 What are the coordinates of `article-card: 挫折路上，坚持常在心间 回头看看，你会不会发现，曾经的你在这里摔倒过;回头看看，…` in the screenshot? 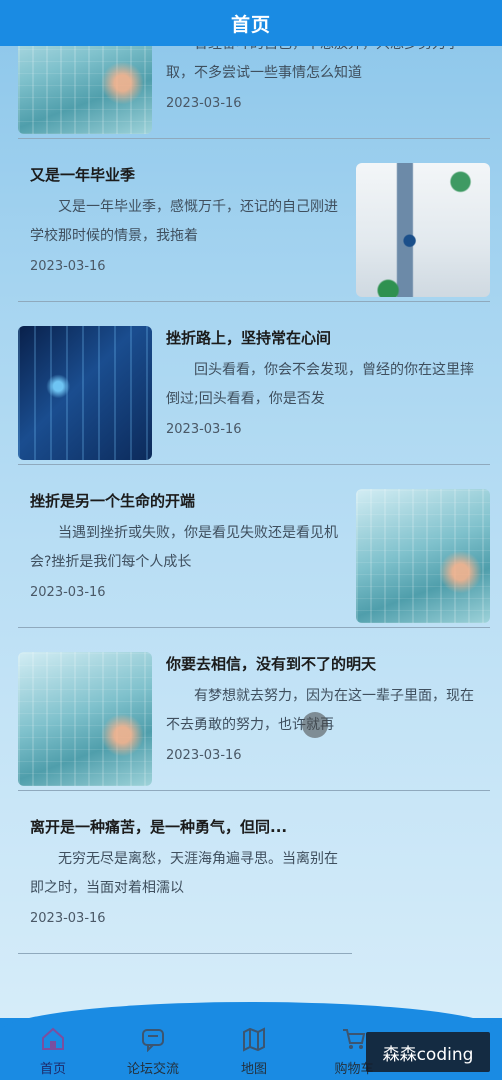 It's located at (254, 389).